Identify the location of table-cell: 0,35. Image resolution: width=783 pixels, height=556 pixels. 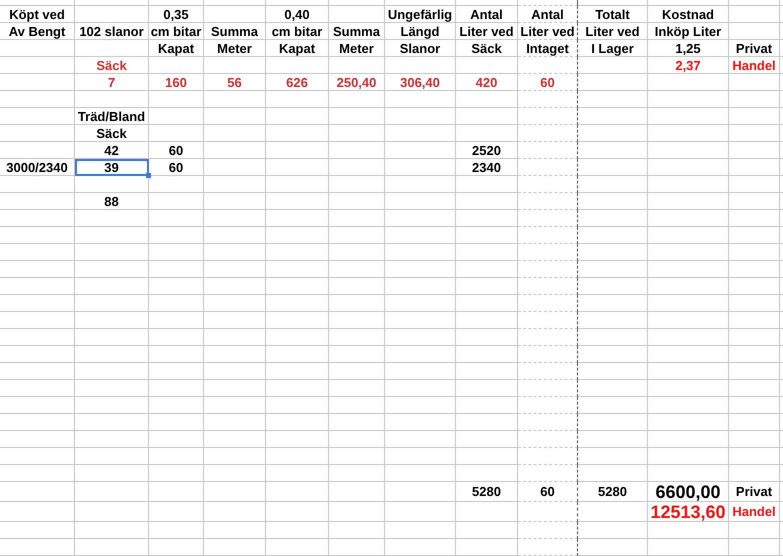
(176, 14).